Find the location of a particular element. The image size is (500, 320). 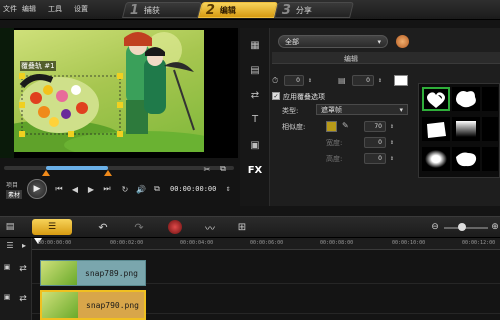

menu-edit: 编辑 is located at coordinates (29, 9).